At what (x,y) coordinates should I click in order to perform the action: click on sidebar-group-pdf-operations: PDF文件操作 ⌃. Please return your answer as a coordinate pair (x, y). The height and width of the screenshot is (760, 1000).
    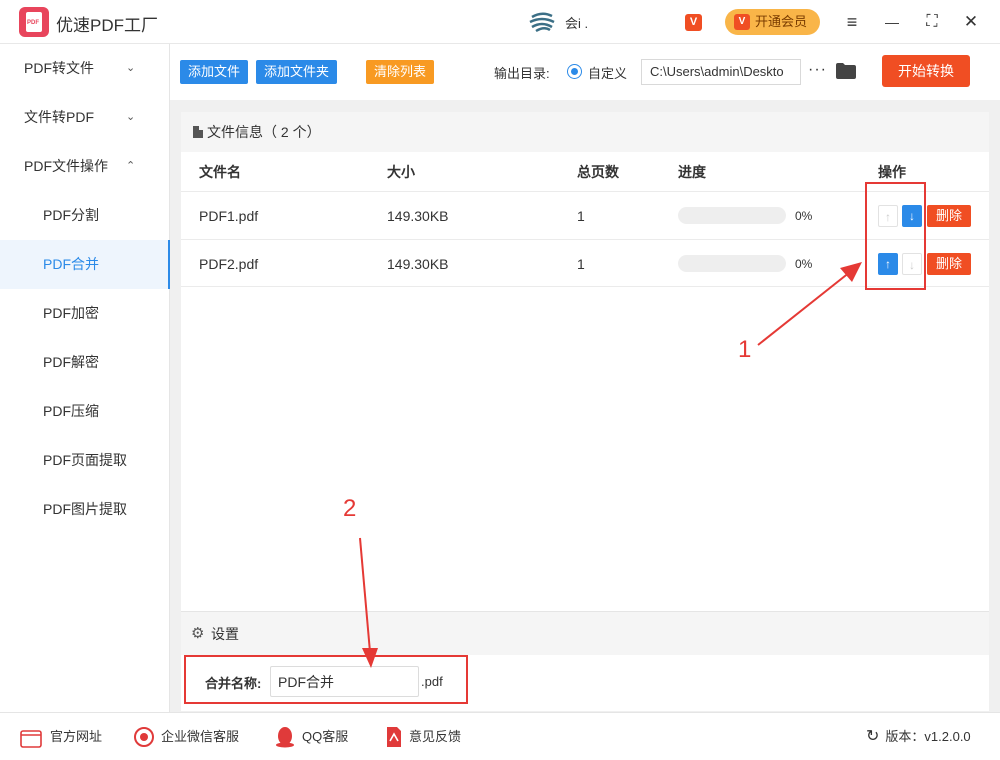
    Looking at the image, I should click on (85, 166).